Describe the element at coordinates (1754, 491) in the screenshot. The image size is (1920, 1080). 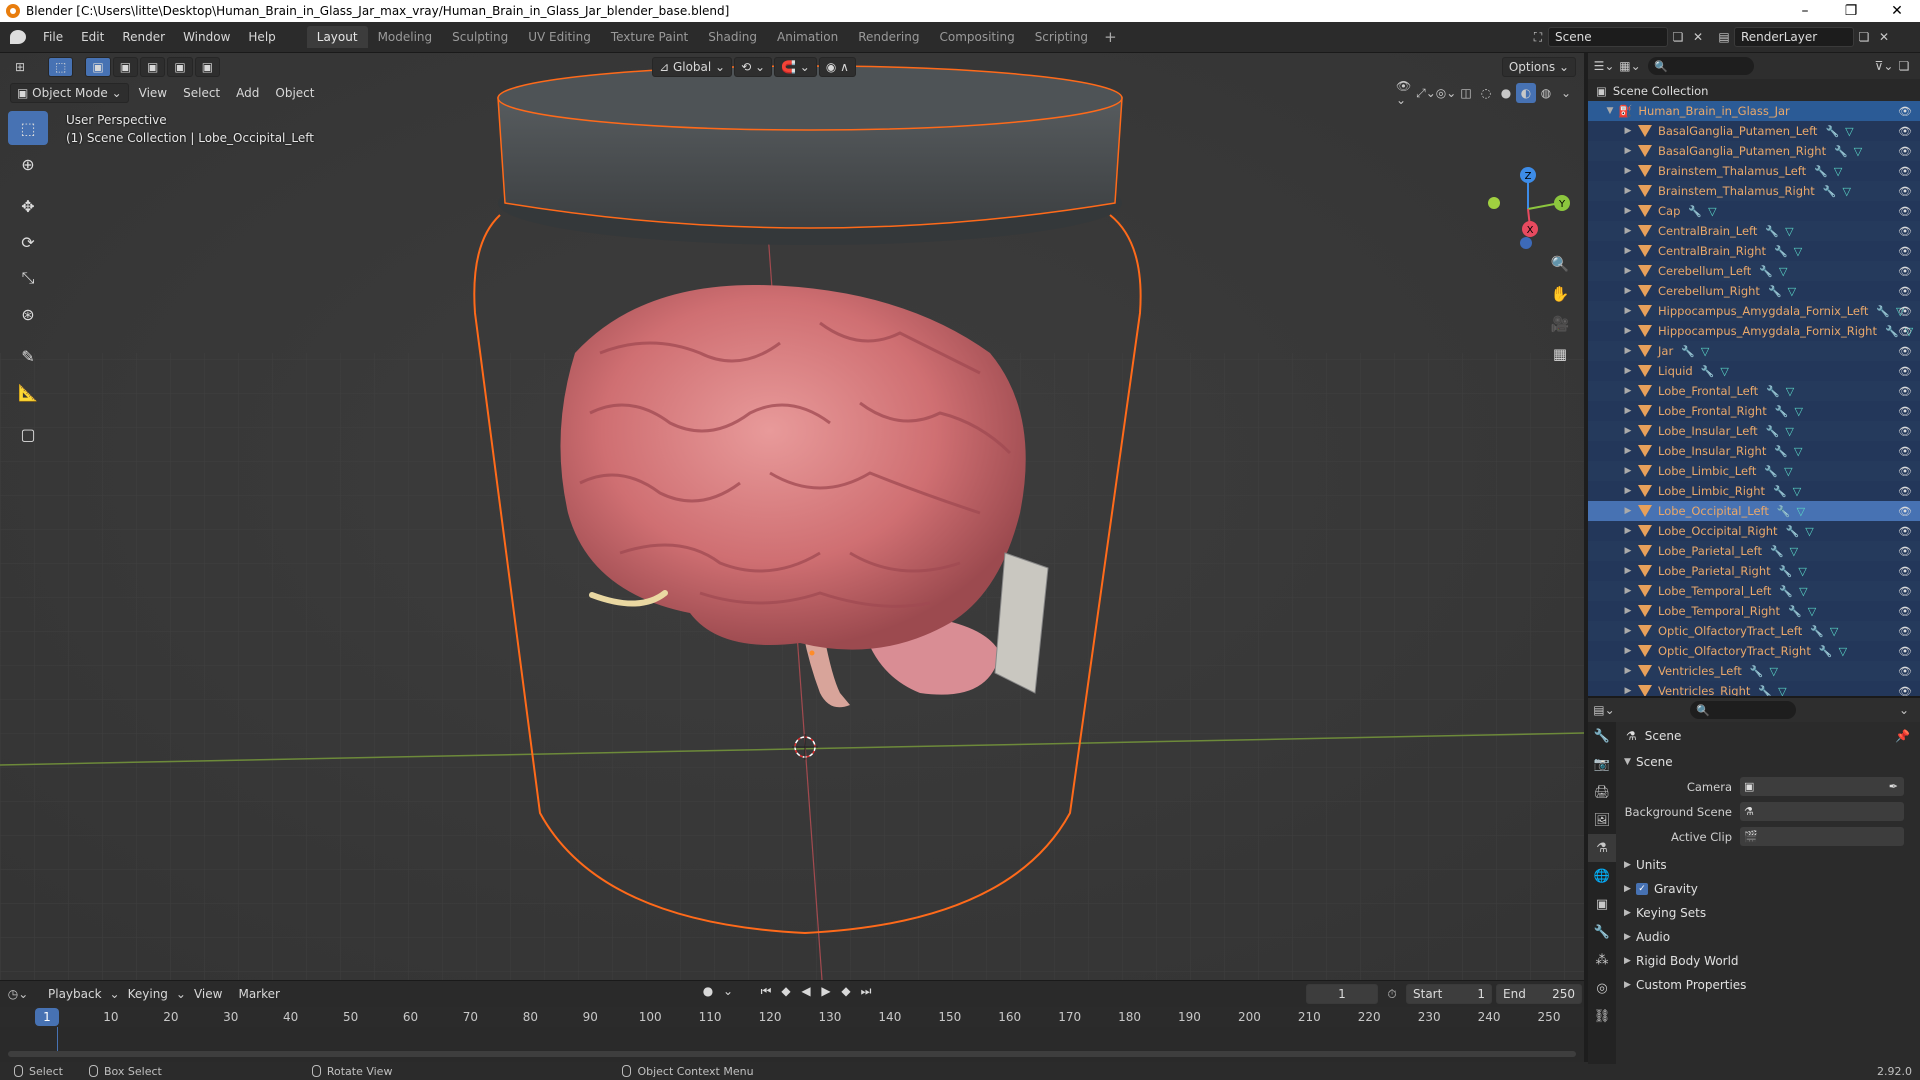
I see `outliner-item: ▶ Lobe_Limbic_Right 🔧 ▽ 👁` at that location.